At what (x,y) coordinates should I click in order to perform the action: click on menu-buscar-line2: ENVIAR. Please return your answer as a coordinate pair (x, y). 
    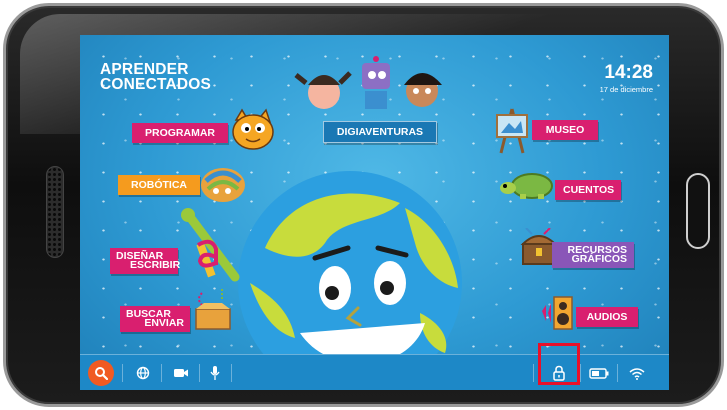
    Looking at the image, I should click on (164, 323).